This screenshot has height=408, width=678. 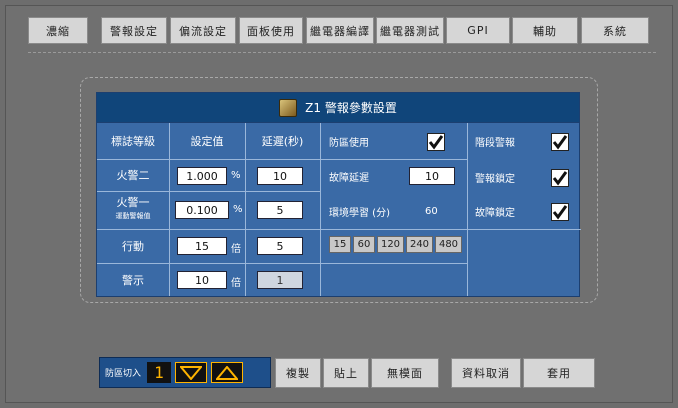 I want to click on fire2-setting-input: 1.000, so click(x=202, y=176).